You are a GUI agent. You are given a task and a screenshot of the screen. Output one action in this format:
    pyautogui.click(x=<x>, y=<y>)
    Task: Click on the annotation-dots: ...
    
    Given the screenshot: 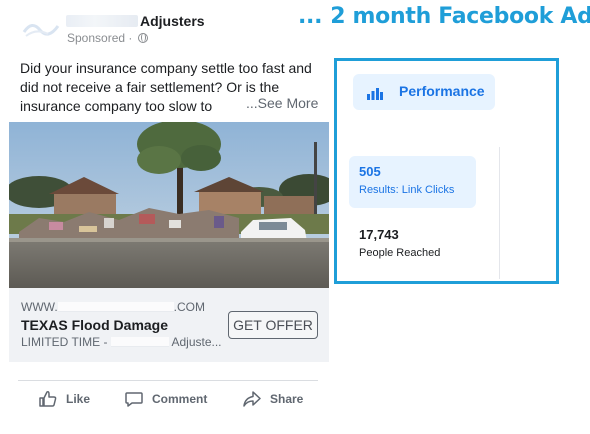 What is the action you would take?
    pyautogui.click(x=310, y=16)
    